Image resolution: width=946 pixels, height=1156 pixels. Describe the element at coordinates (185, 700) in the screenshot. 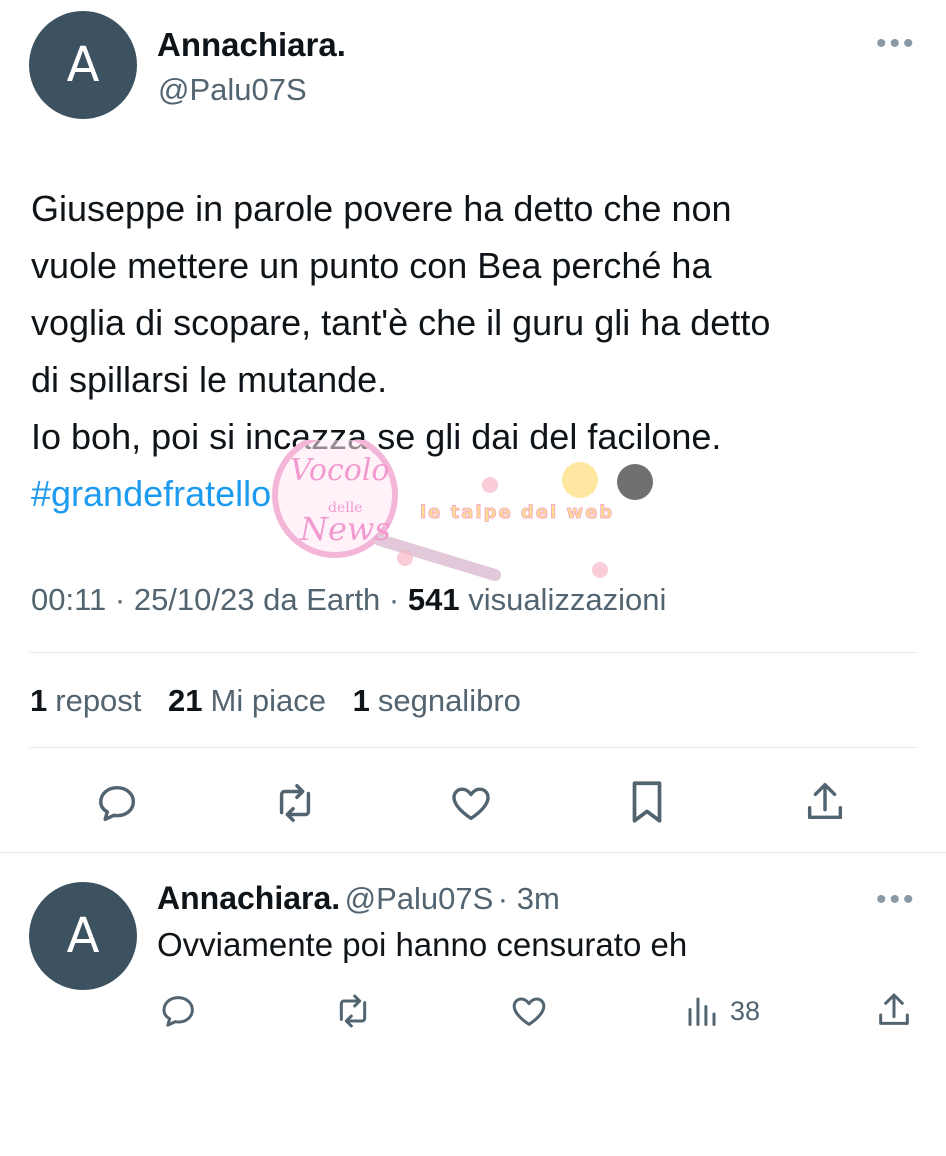

I see `likes-count: 21` at that location.